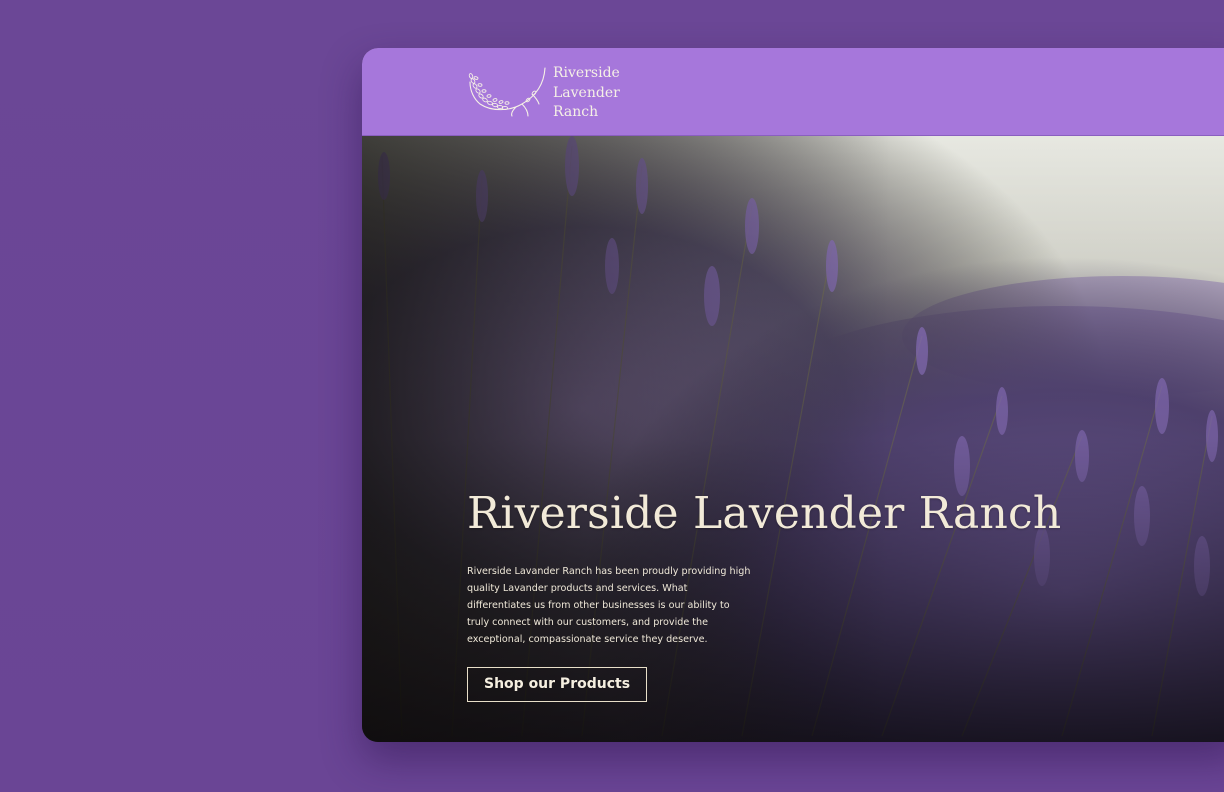 This screenshot has width=1224, height=792. I want to click on site-logo: Riverside Lavender Ranch, so click(543, 93).